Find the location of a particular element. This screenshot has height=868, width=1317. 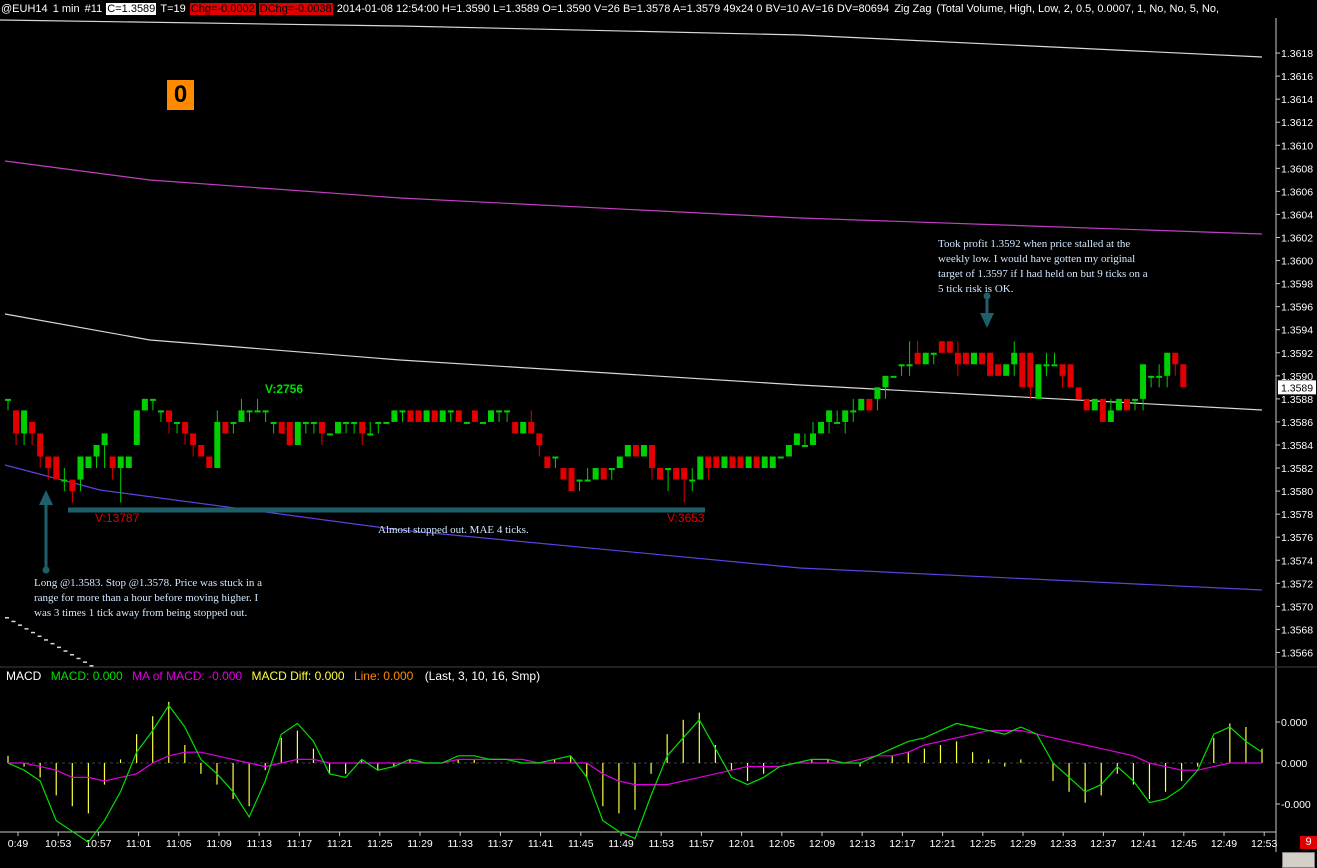

time-tick-label: 12:29 is located at coordinates (1023, 844).